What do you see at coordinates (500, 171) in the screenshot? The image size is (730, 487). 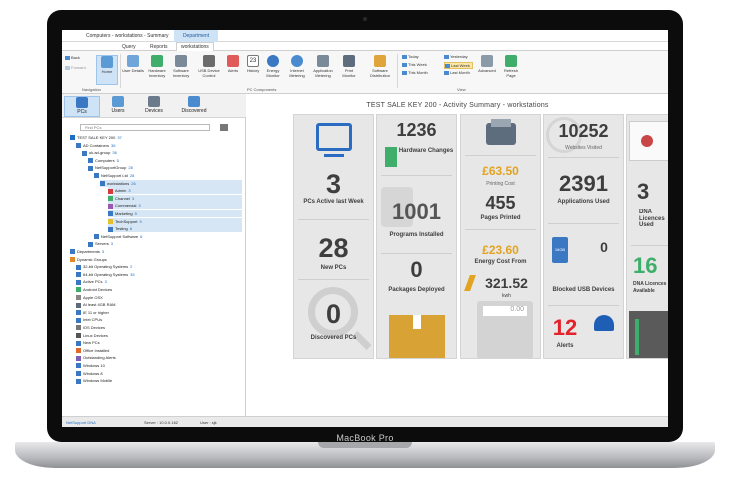 I see `printing-cost-value: £63.50` at bounding box center [500, 171].